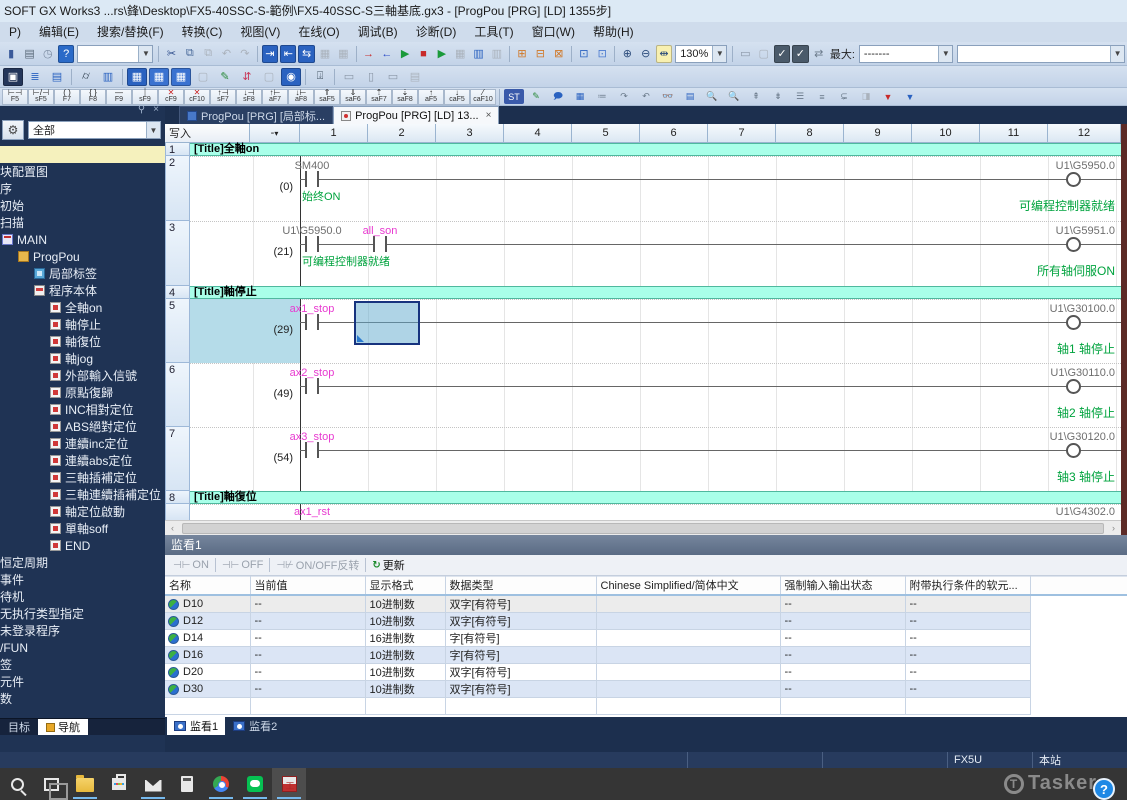 The height and width of the screenshot is (800, 1127). Describe the element at coordinates (431, 96) in the screenshot. I see `ladder-key-aF5: ↑ aF5` at that location.